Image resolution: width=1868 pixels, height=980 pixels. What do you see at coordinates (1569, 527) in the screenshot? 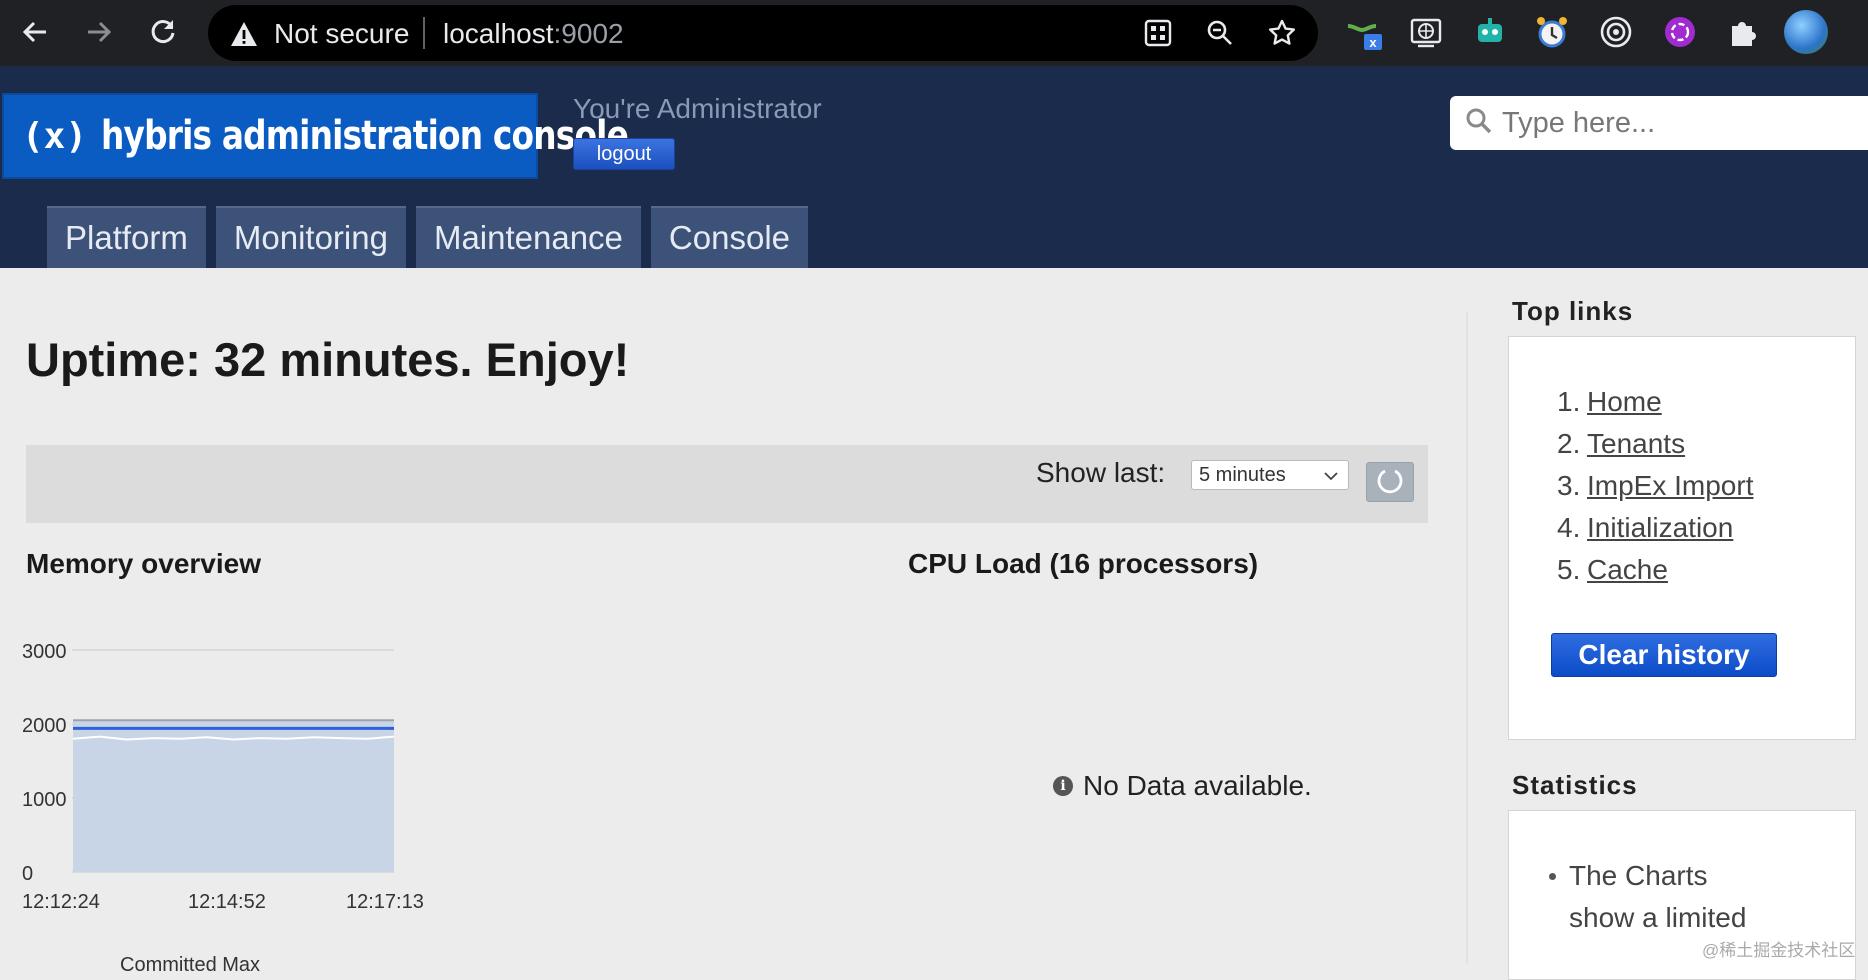
I see `top-link-number: 4.` at bounding box center [1569, 527].